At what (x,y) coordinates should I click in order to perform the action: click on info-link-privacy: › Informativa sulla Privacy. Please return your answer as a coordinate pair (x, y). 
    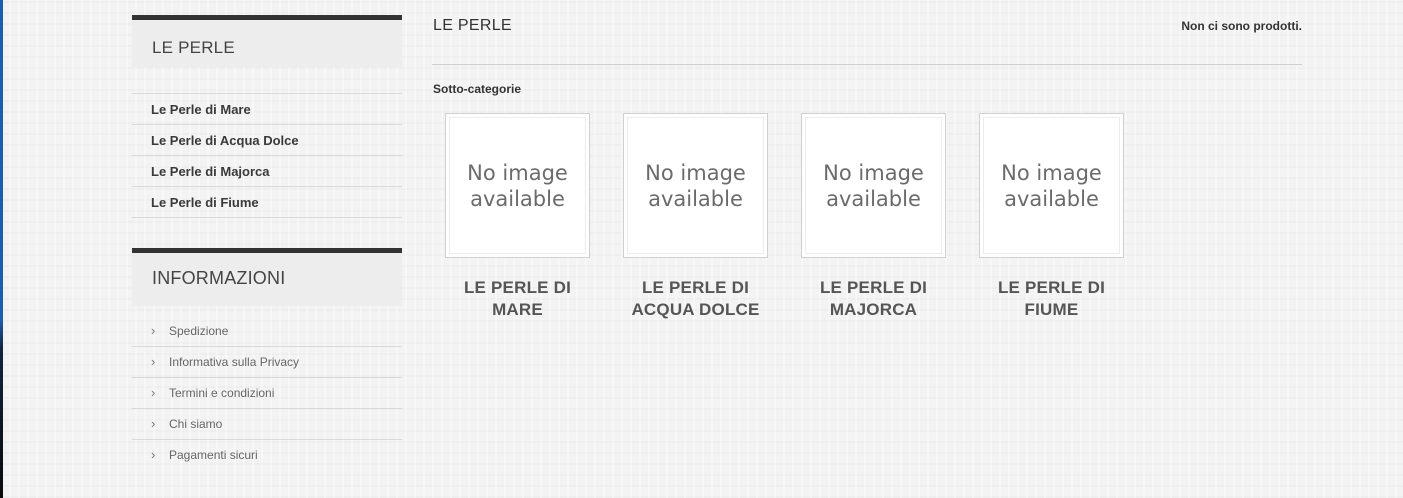
    Looking at the image, I should click on (267, 362).